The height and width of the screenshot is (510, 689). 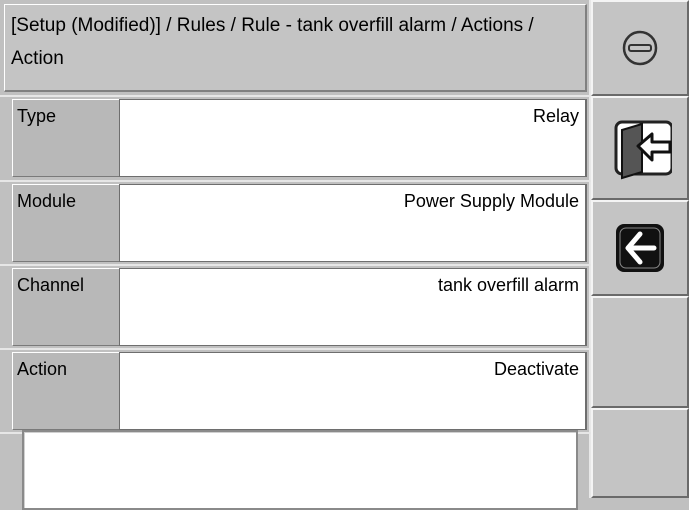 I want to click on field-value: Power Supply Module, so click(x=353, y=223).